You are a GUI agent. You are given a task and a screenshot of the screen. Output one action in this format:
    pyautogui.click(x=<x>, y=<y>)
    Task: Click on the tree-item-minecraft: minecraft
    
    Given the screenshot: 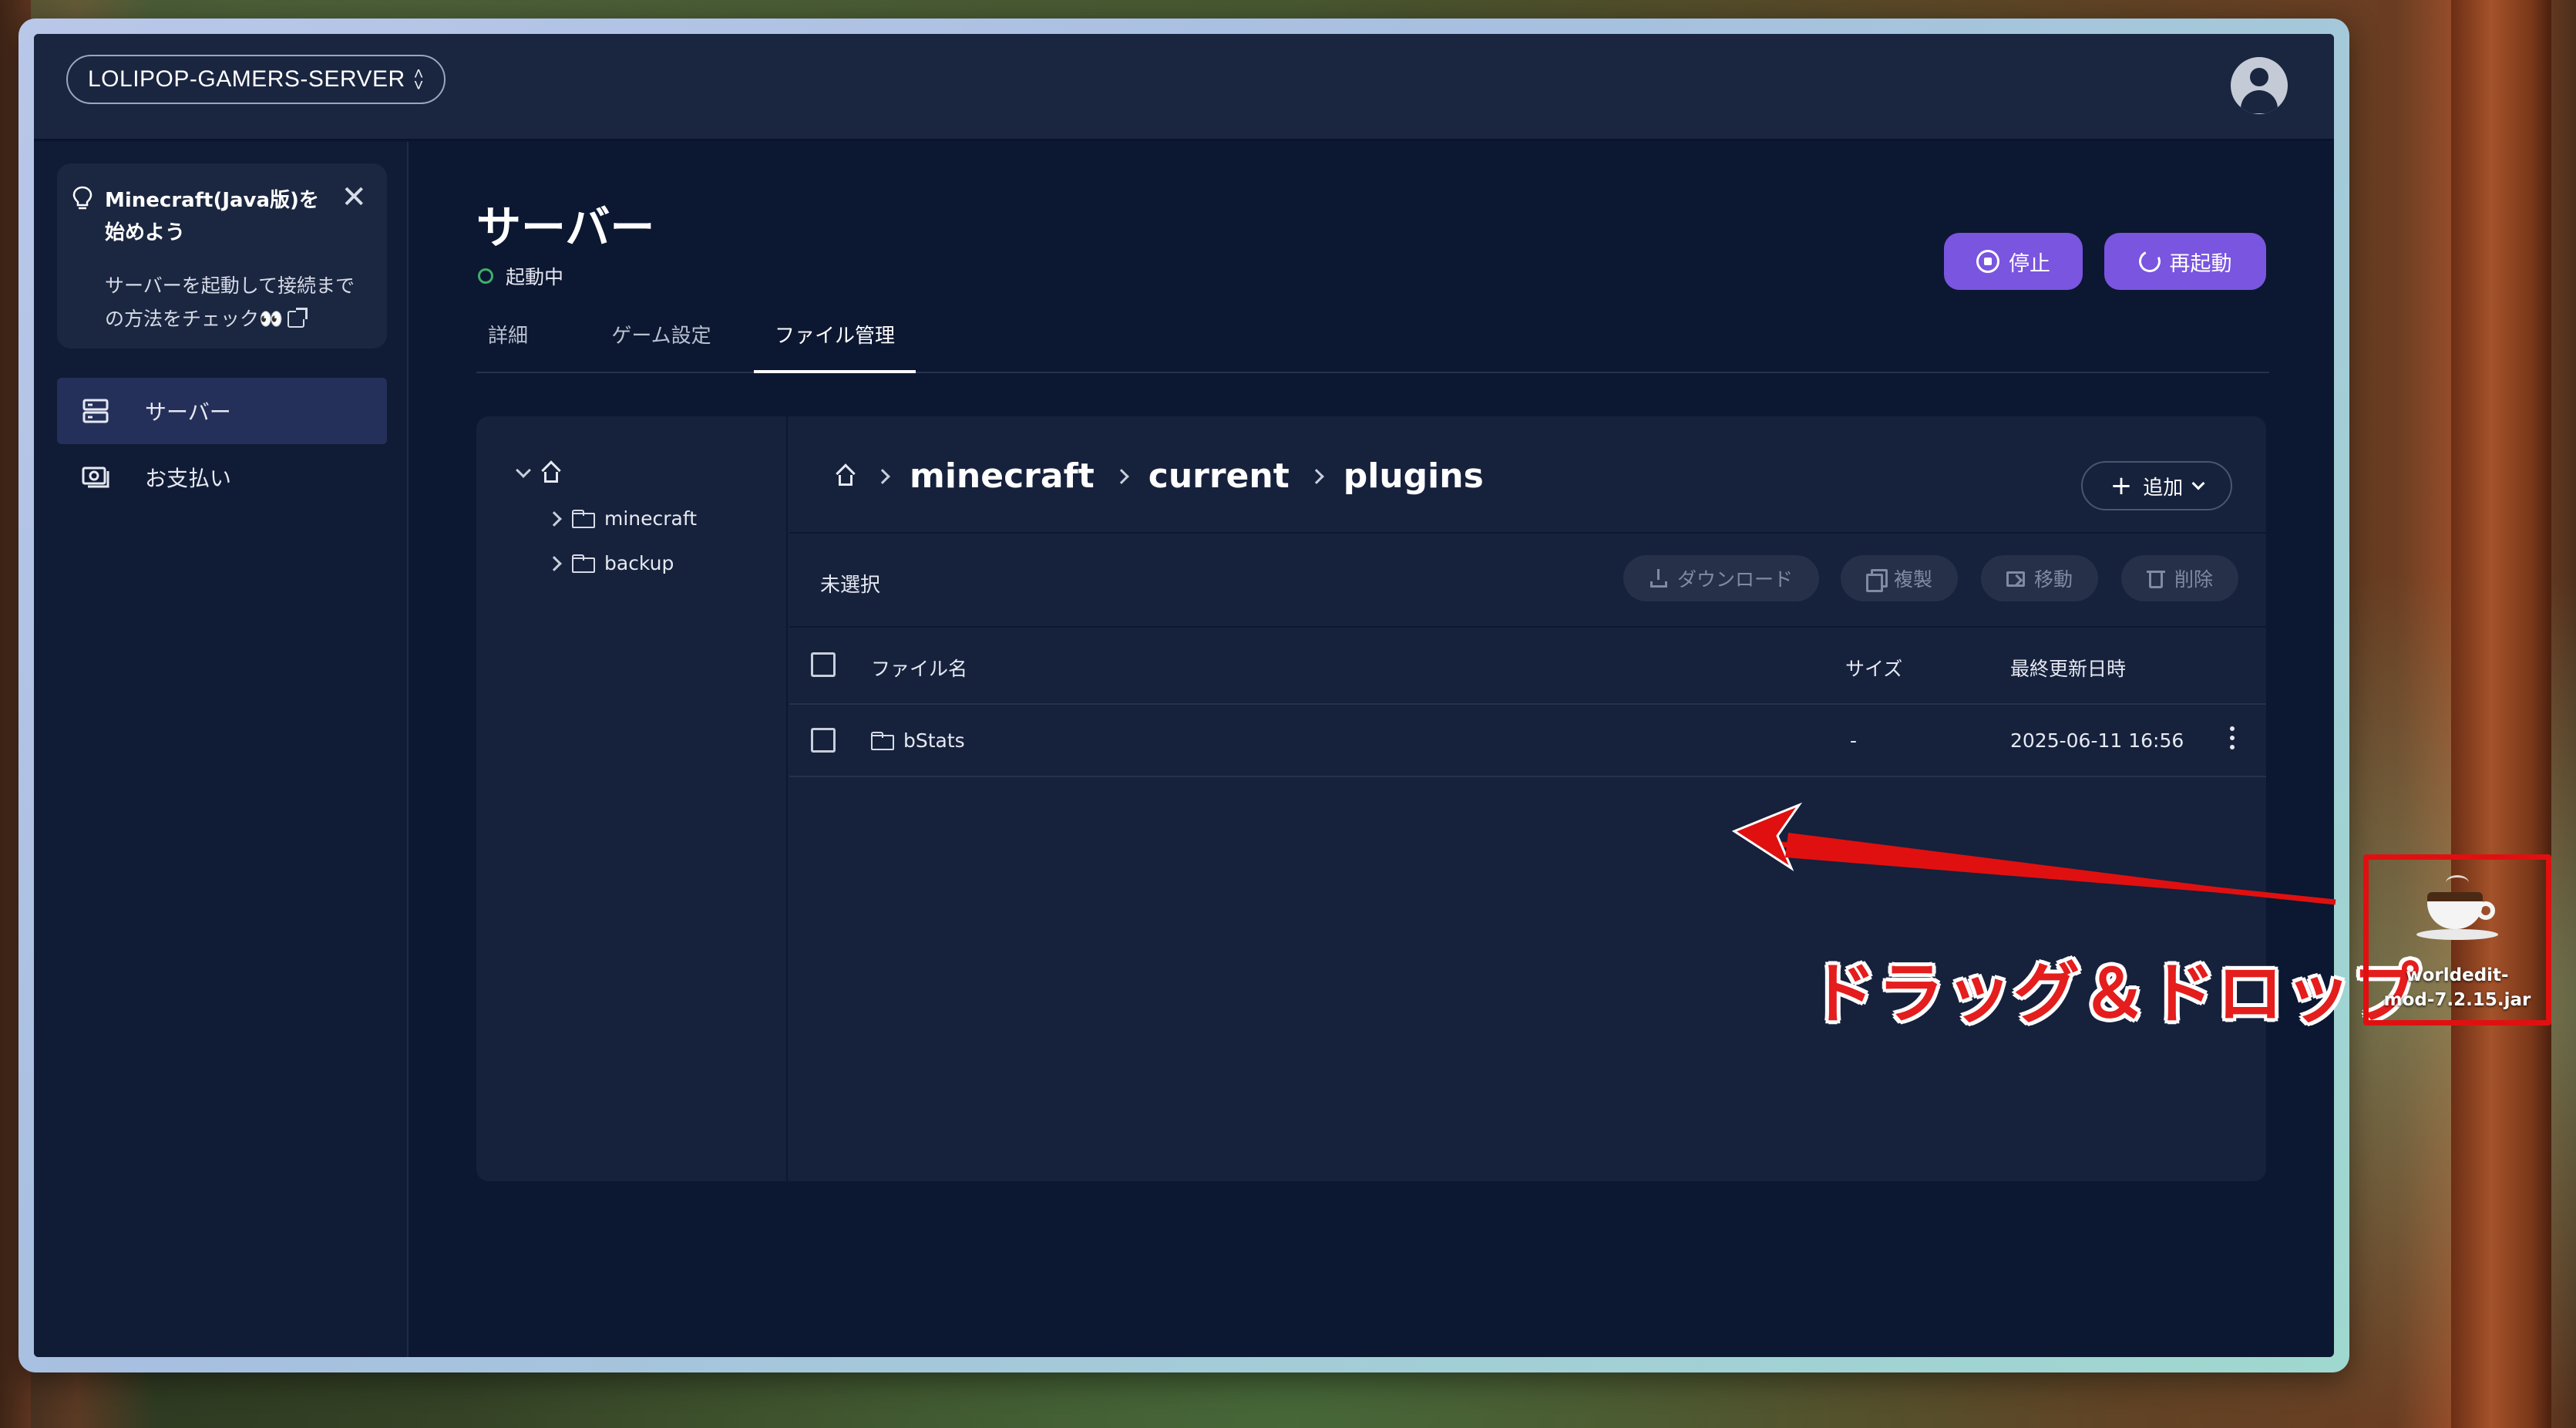 What is the action you would take?
    pyautogui.click(x=622, y=518)
    